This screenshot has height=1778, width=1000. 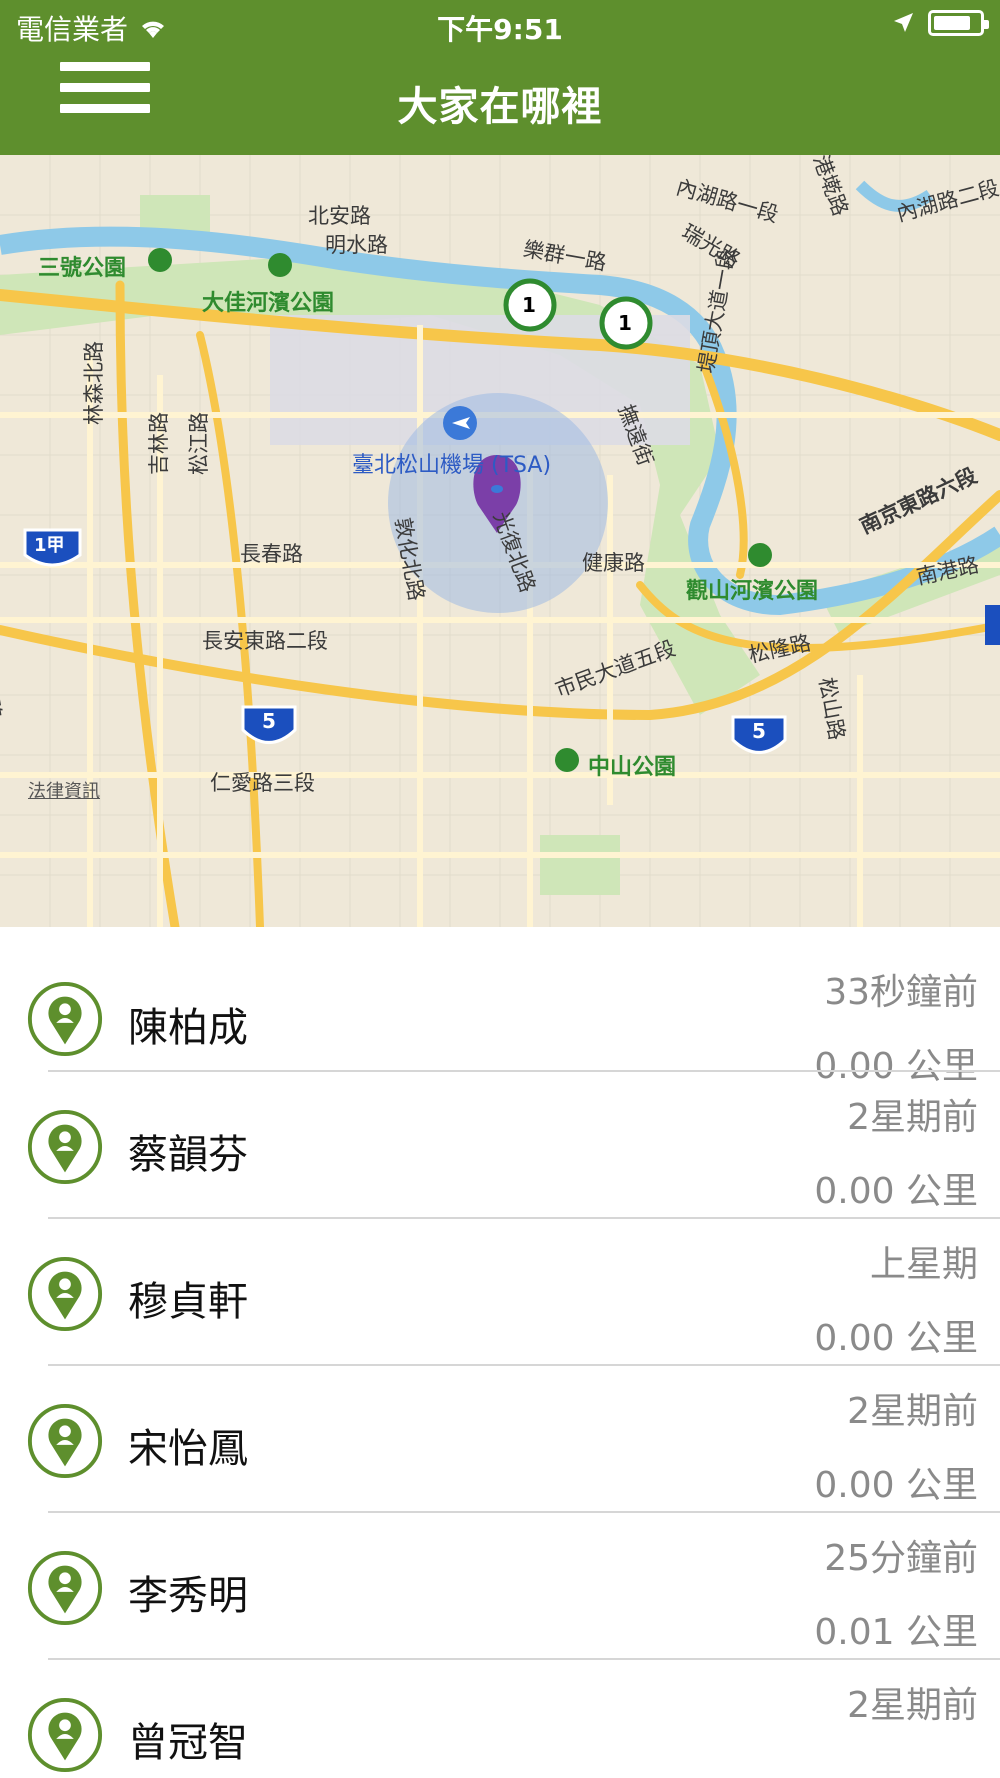 I want to click on person-distance: 0.01 公里, so click(x=896, y=1632).